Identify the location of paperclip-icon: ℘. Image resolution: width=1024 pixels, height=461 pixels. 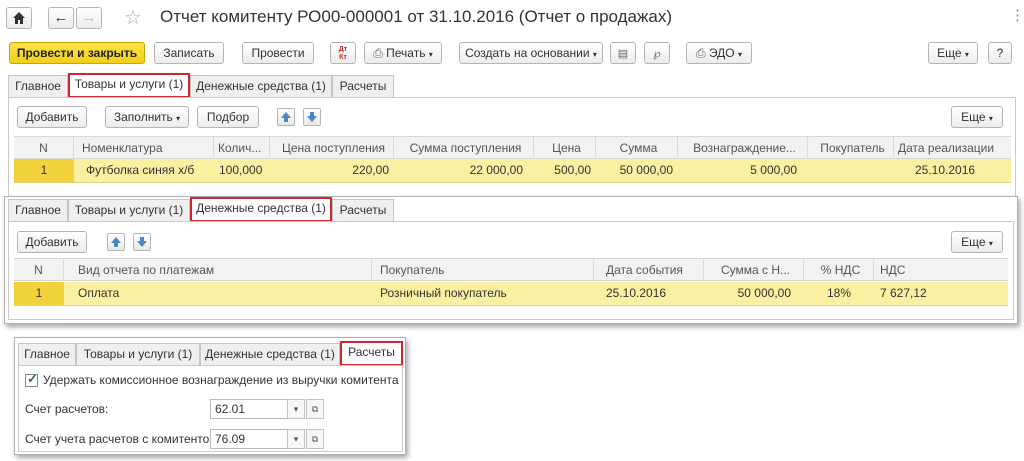
(657, 54).